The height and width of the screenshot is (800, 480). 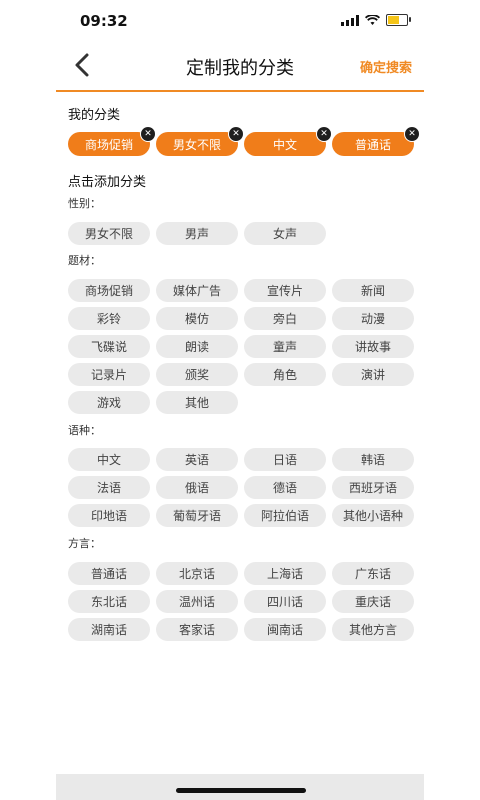 What do you see at coordinates (109, 459) in the screenshot?
I see `language-chip: 中文` at bounding box center [109, 459].